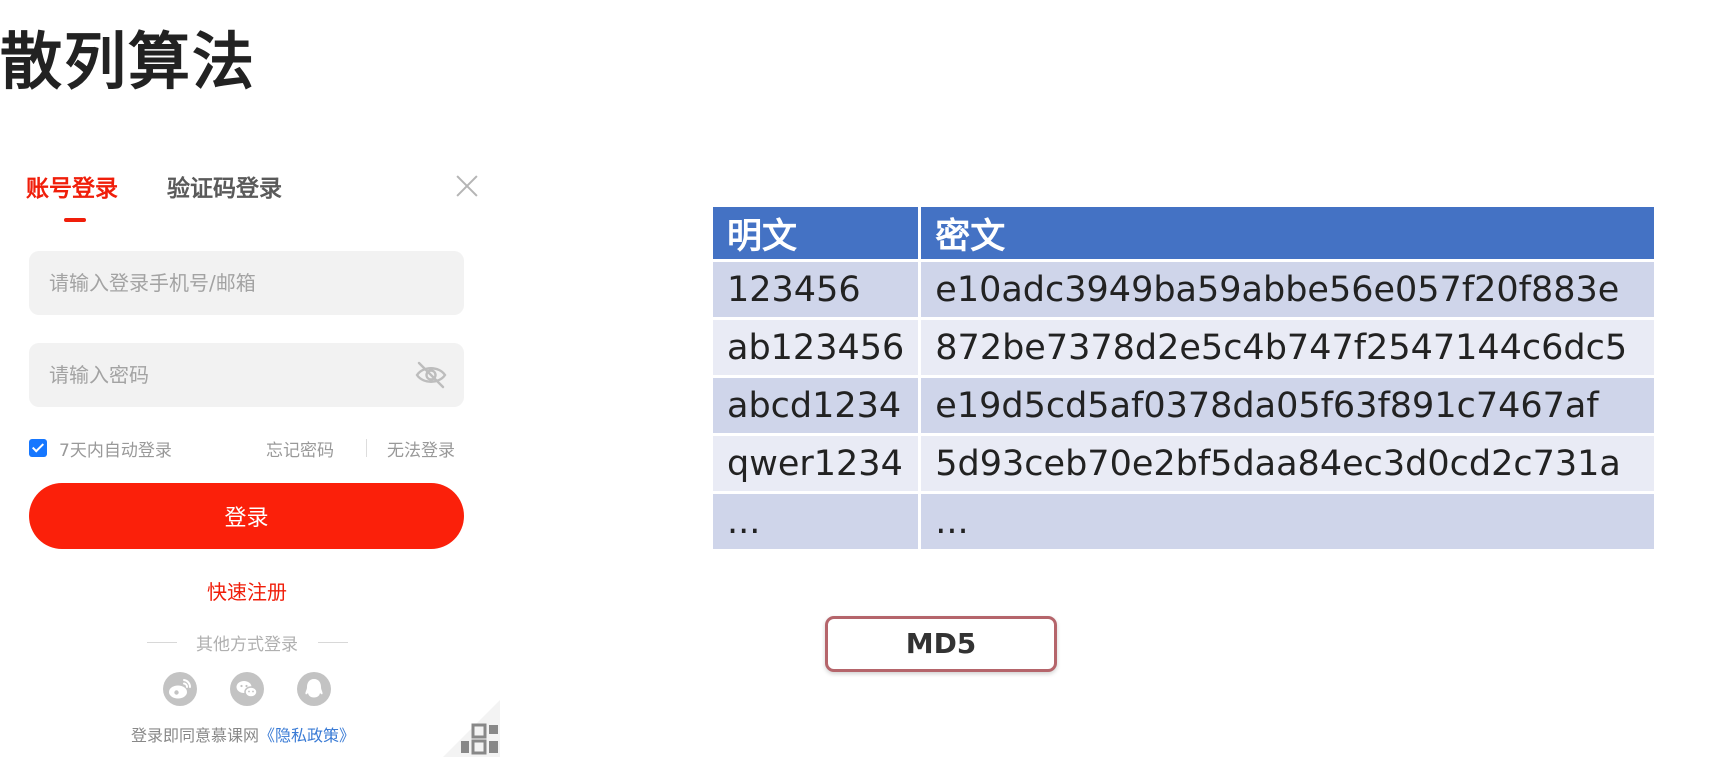 Image resolution: width=1728 pixels, height=774 pixels. Describe the element at coordinates (471, 728) in the screenshot. I see `qr-code-icon` at that location.